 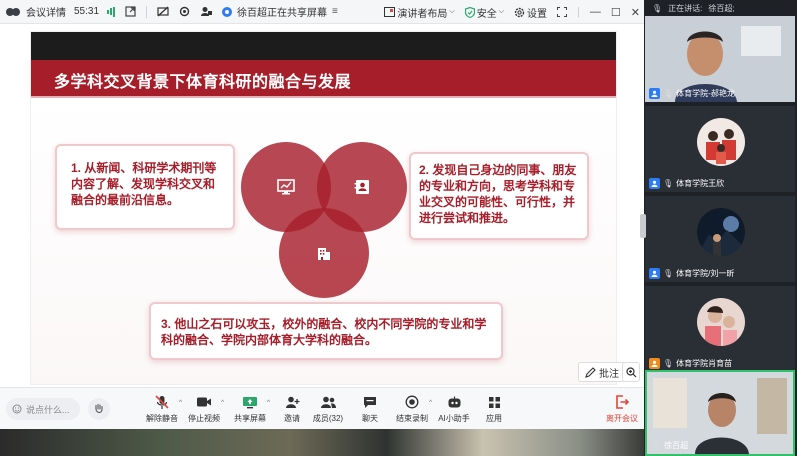 What do you see at coordinates (537, 14) in the screenshot?
I see `settings-label: 设置` at bounding box center [537, 14].